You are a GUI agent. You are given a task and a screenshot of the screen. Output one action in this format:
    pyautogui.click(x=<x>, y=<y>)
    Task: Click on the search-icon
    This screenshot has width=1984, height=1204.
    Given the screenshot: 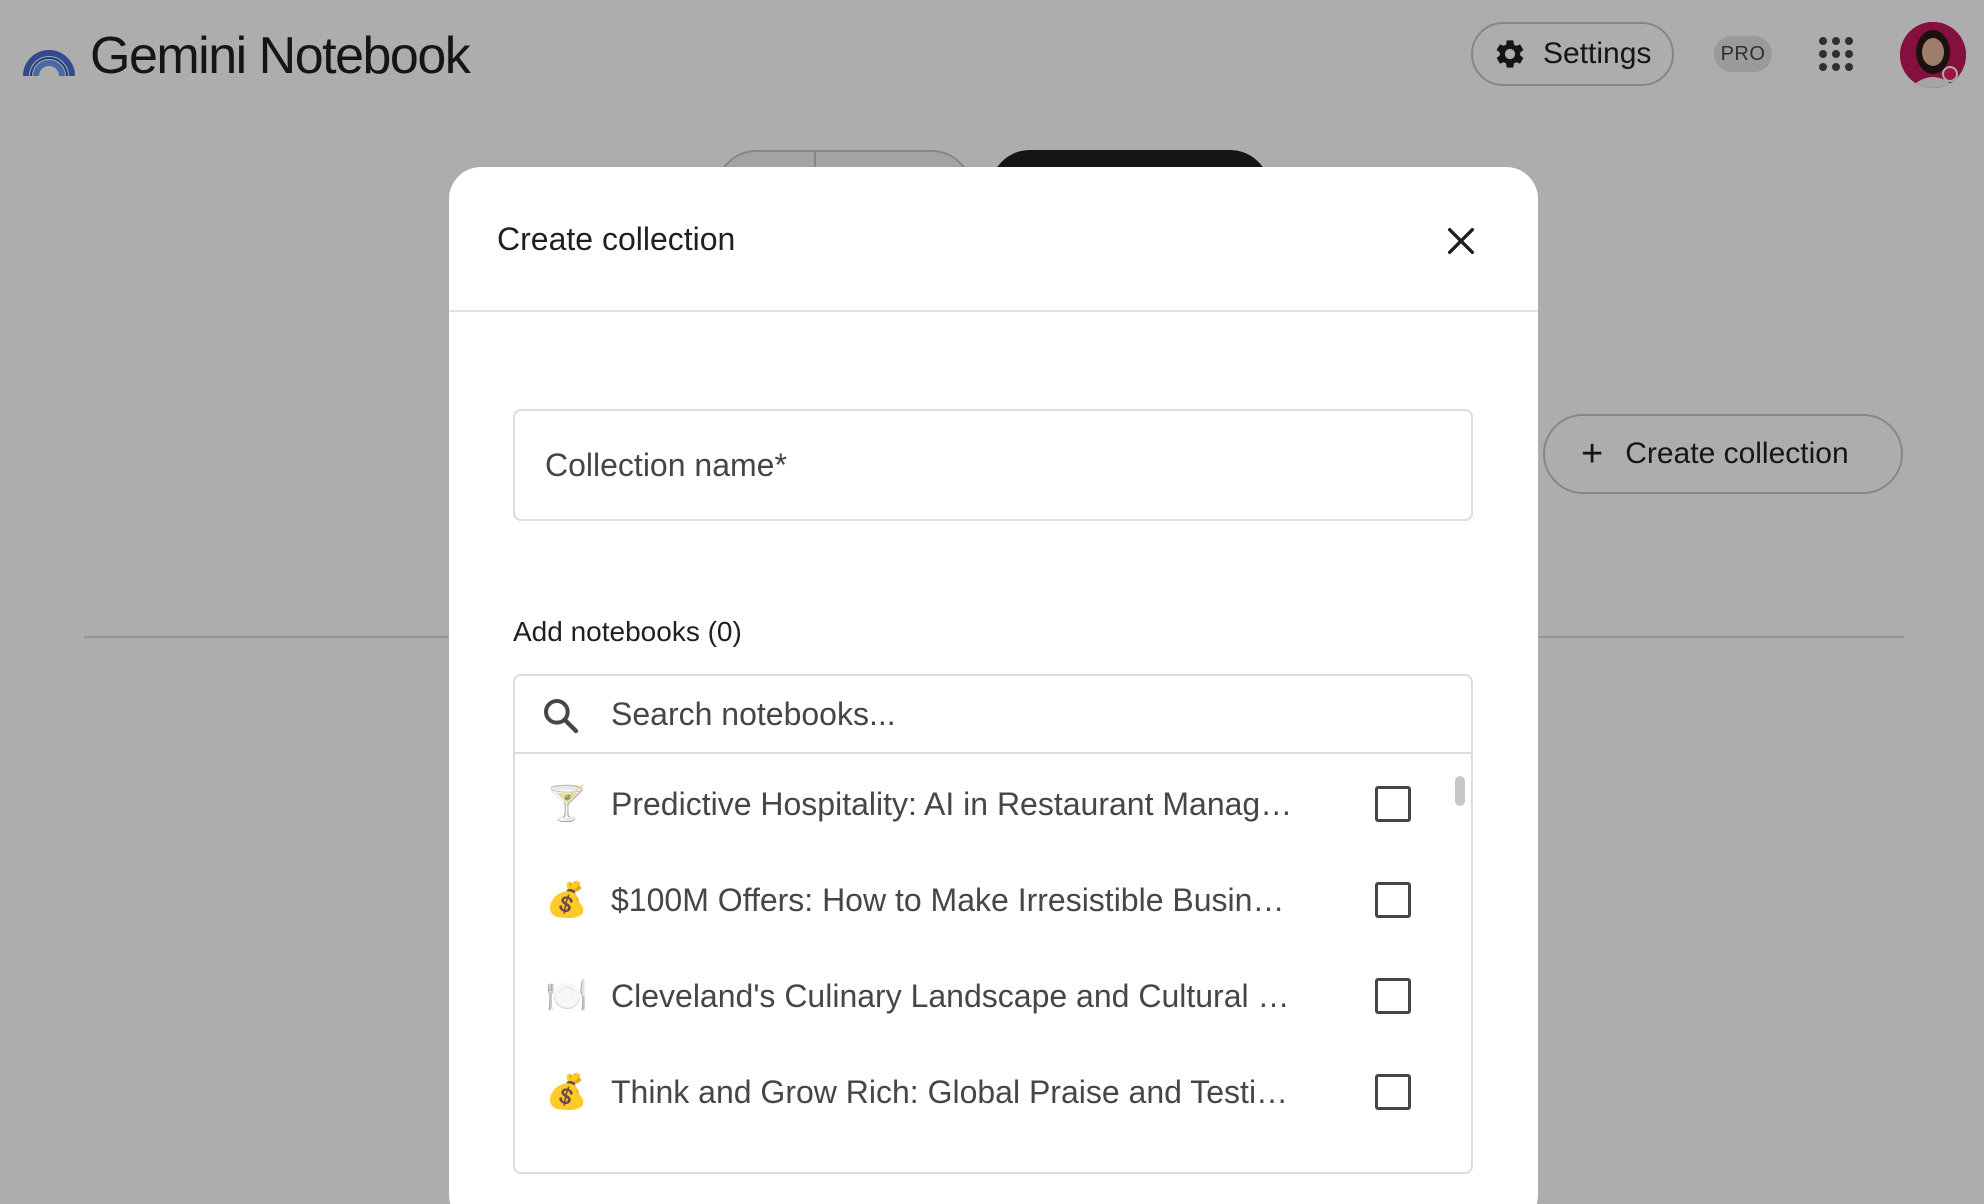 What is the action you would take?
    pyautogui.click(x=561, y=716)
    